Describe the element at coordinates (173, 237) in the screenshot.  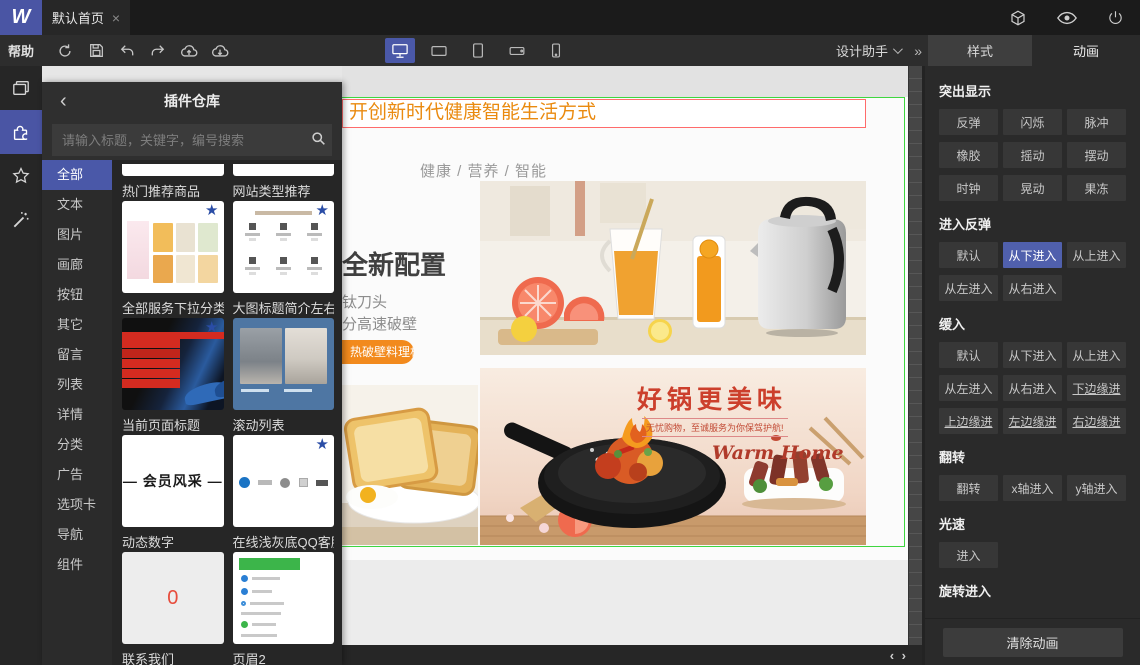
I see `plugin-card: 热门推荐商品 ★` at that location.